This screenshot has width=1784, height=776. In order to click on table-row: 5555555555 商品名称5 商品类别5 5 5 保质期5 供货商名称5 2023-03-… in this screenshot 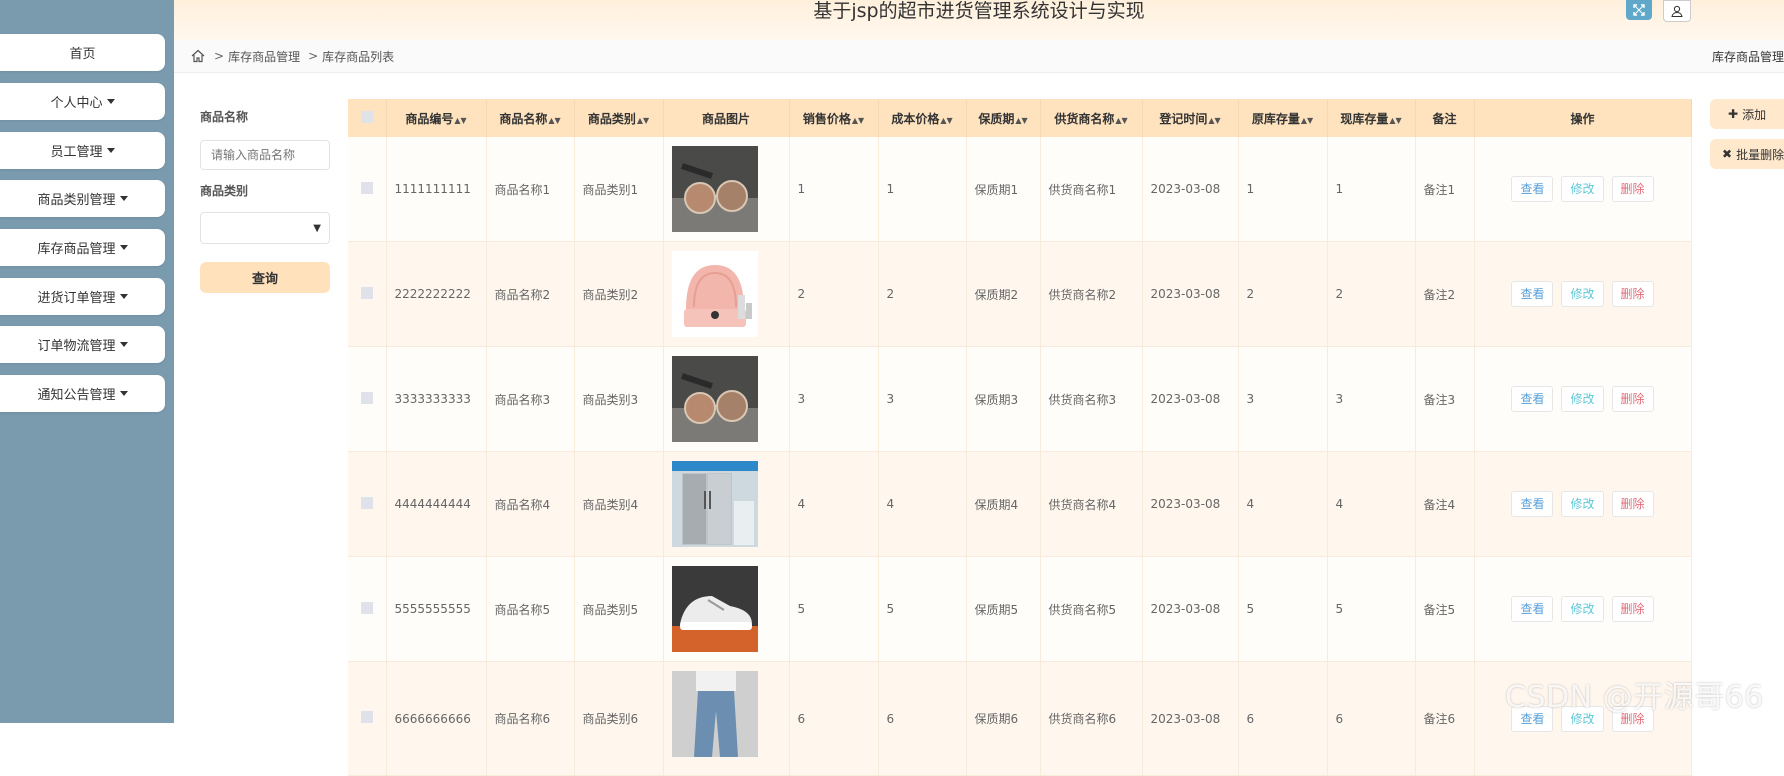, I will do `click(1020, 609)`.